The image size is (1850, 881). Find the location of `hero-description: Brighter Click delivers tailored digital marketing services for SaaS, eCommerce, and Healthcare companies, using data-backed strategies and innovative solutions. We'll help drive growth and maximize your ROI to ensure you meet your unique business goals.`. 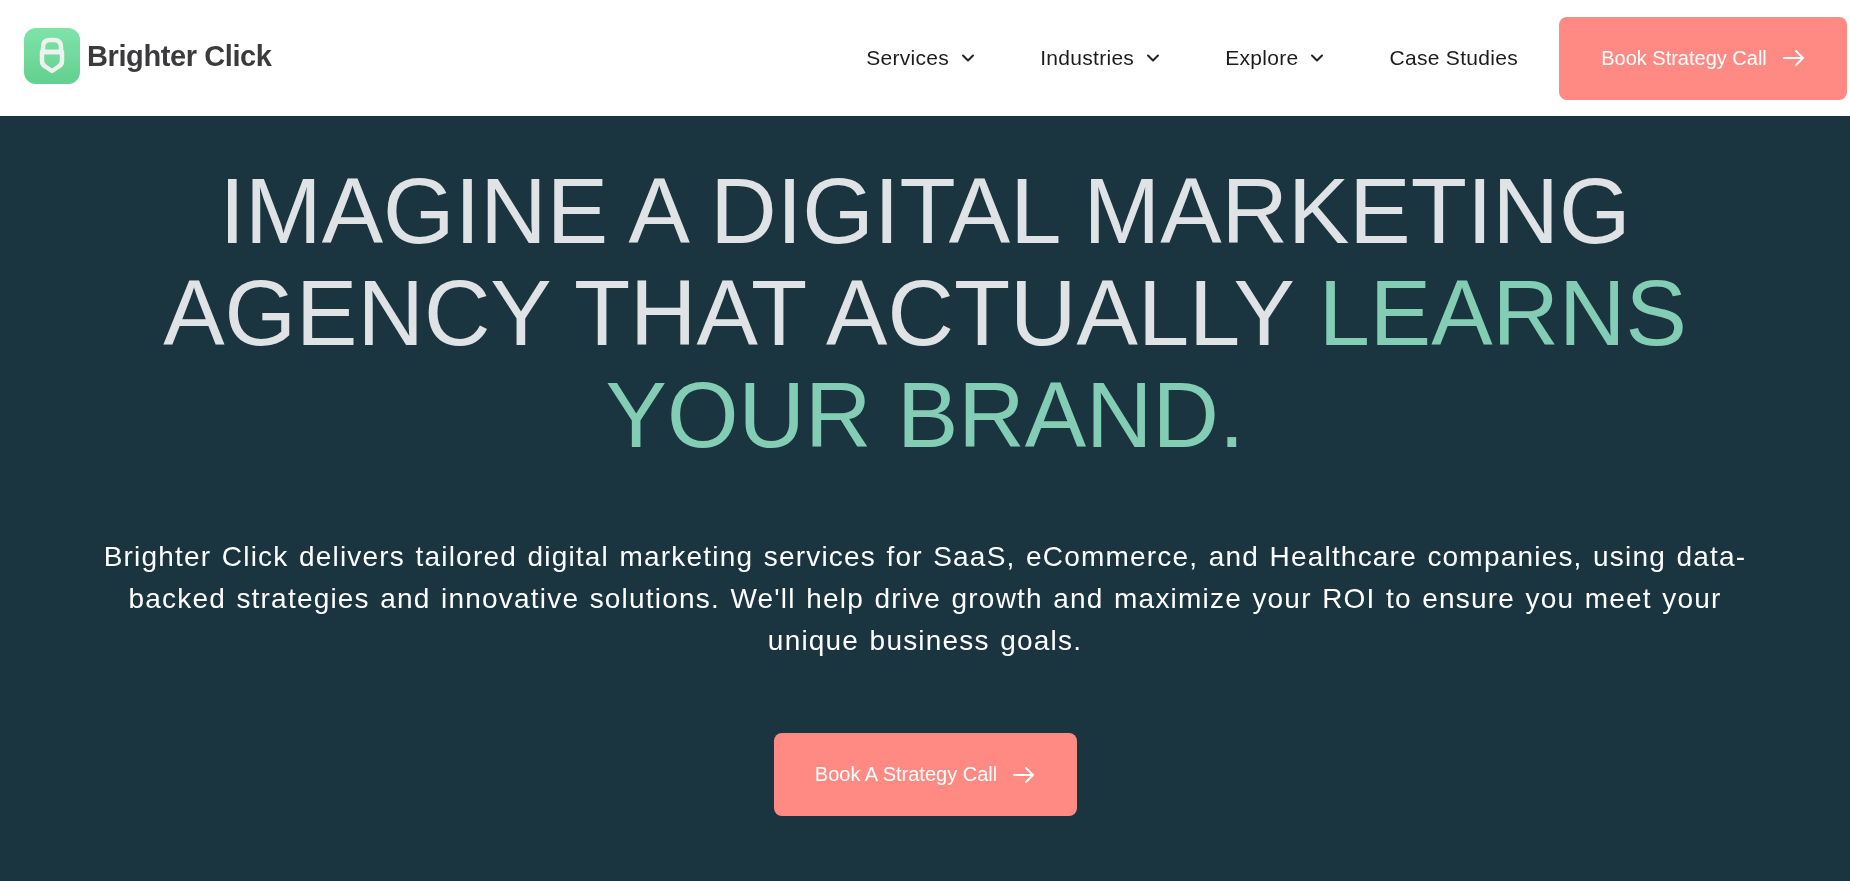

hero-description: Brighter Click delivers tailored digital marketing services for SaaS, eCommerce, and Healthcare companies, using data-backed strategies and innovative solutions. We'll help drive growth and maximize your ROI to ensure you meet your unique business goals. is located at coordinates (925, 599).